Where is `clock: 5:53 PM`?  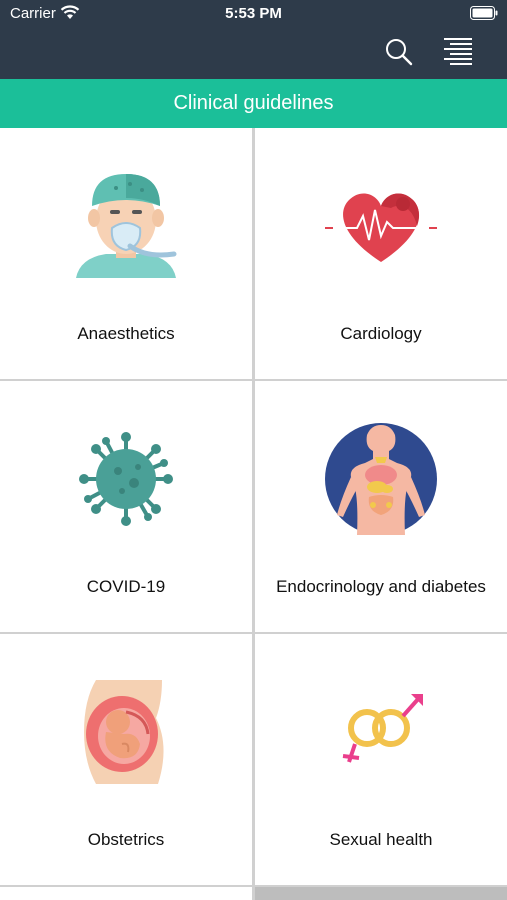 clock: 5:53 PM is located at coordinates (253, 13).